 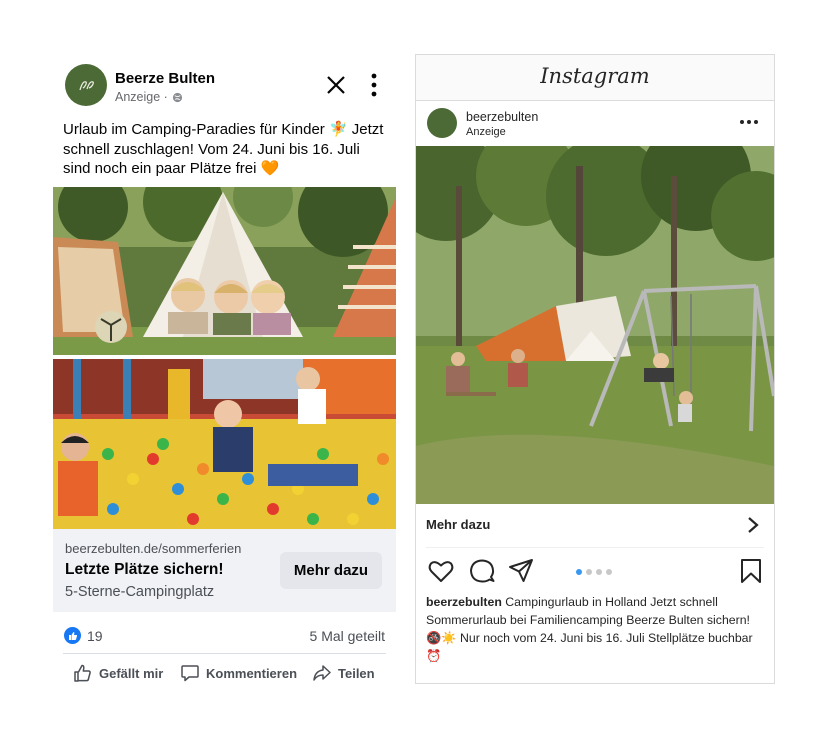 I want to click on comment-button: Kommentieren, so click(x=238, y=673).